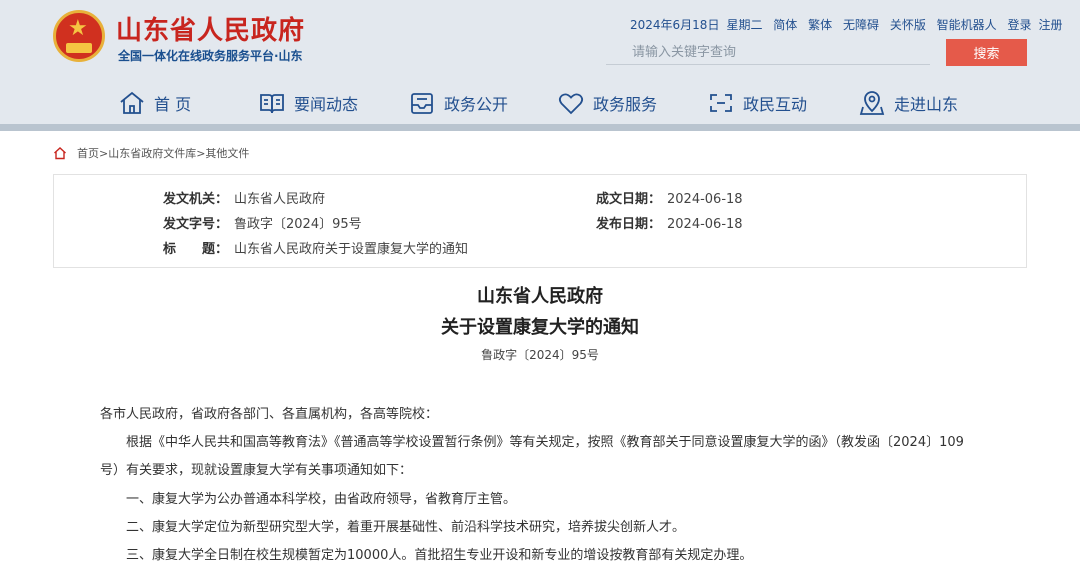 The height and width of the screenshot is (570, 1080). What do you see at coordinates (768, 52) in the screenshot?
I see `search-input` at bounding box center [768, 52].